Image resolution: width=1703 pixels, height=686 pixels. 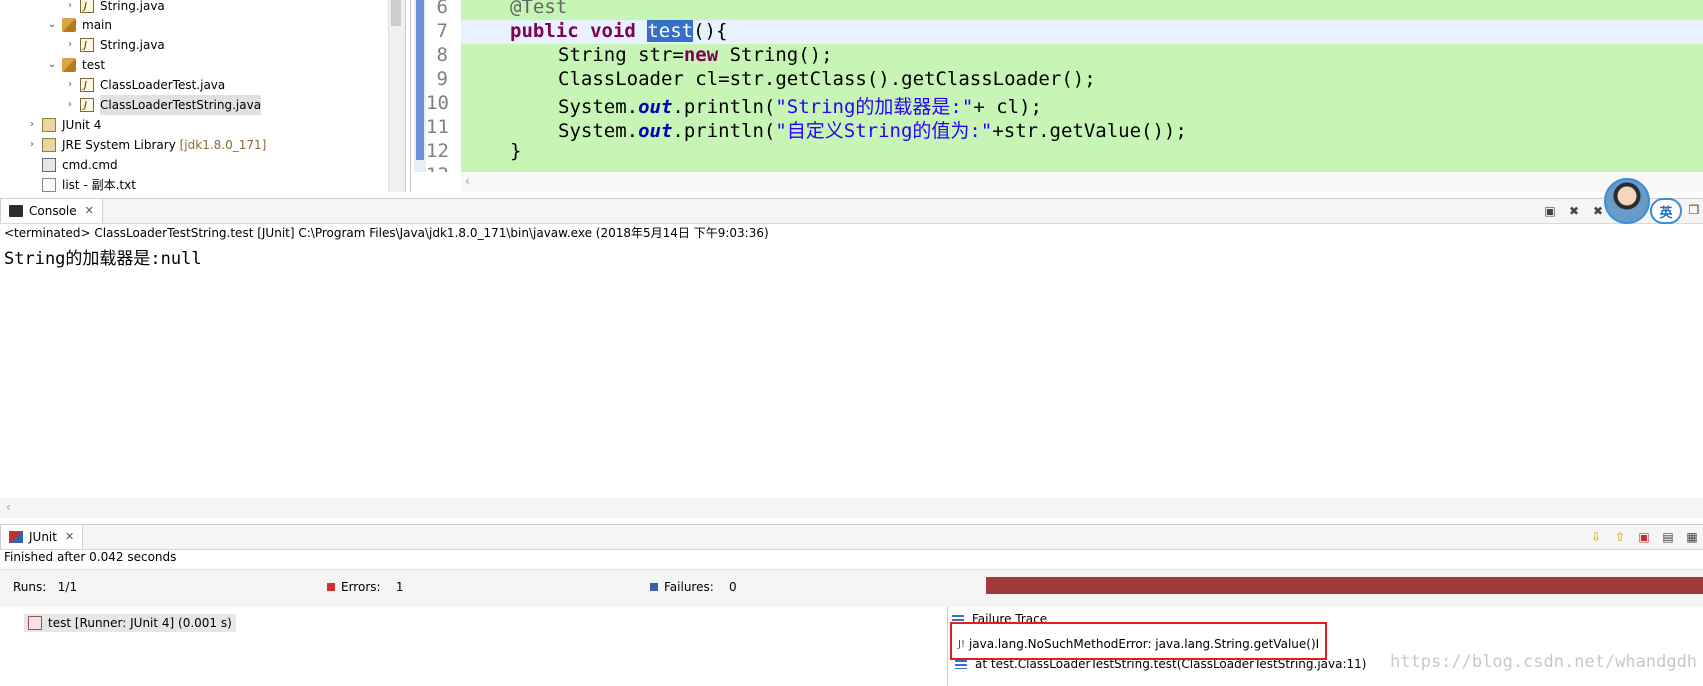 What do you see at coordinates (63, 125) in the screenshot?
I see `tree-item-junit4: › JUnit 4` at bounding box center [63, 125].